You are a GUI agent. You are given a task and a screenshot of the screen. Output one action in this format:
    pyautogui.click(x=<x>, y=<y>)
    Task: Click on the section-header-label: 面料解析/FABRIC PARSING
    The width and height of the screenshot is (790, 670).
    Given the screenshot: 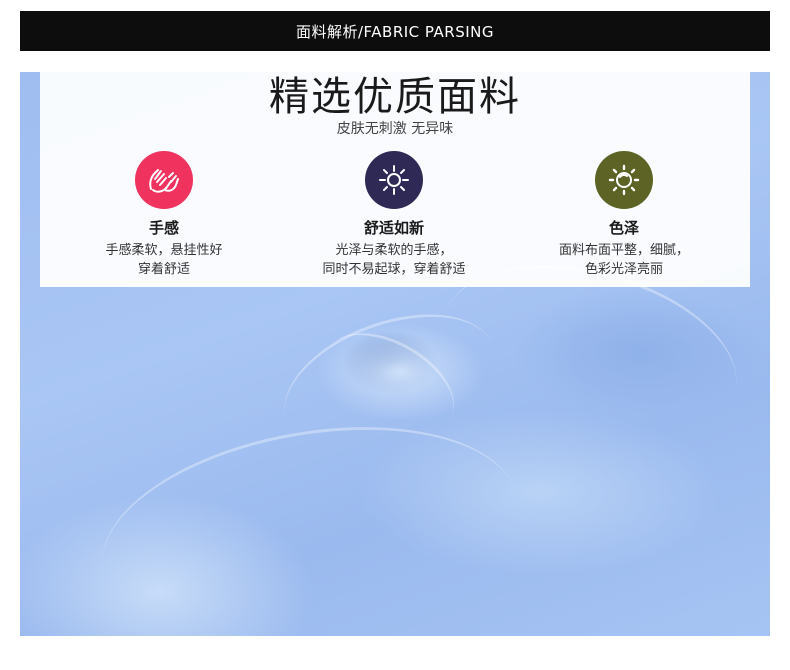 What is the action you would take?
    pyautogui.click(x=394, y=31)
    